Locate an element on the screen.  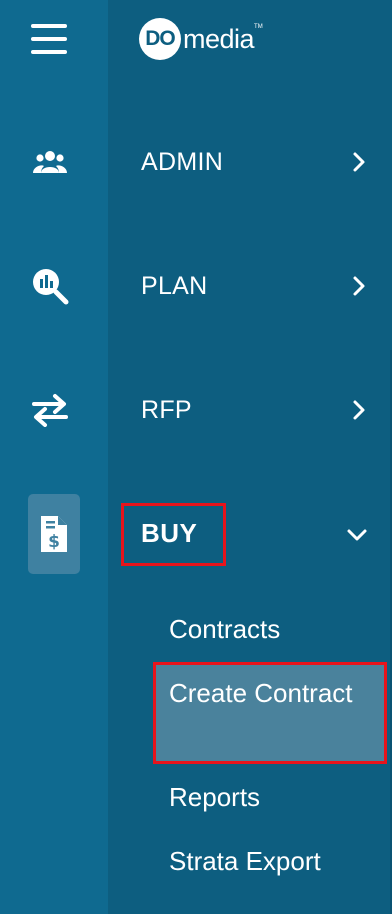
logo-mark: DO is located at coordinates (160, 39).